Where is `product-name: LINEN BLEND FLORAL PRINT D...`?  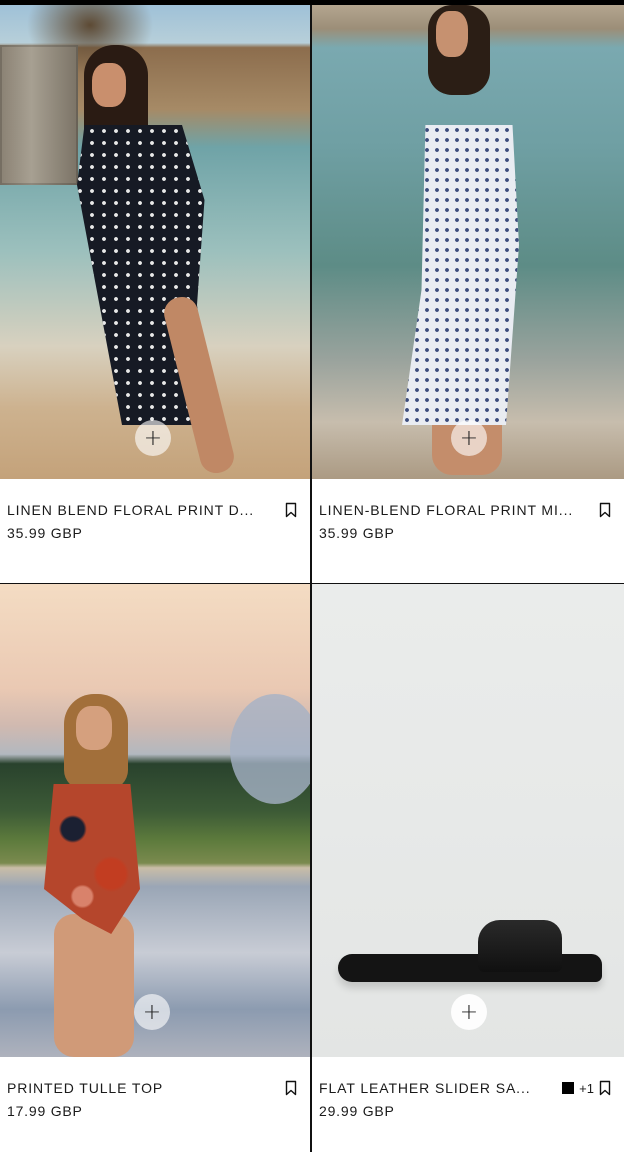 product-name: LINEN BLEND FLORAL PRINT D... is located at coordinates (130, 510).